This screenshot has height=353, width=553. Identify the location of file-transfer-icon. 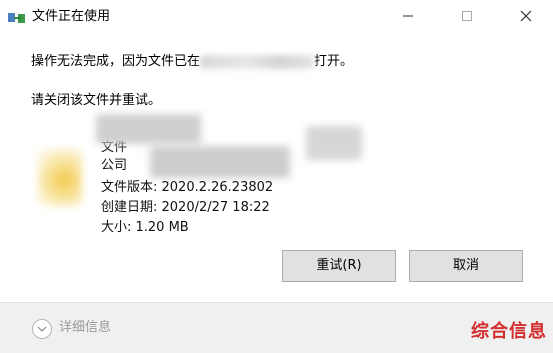
(17, 17).